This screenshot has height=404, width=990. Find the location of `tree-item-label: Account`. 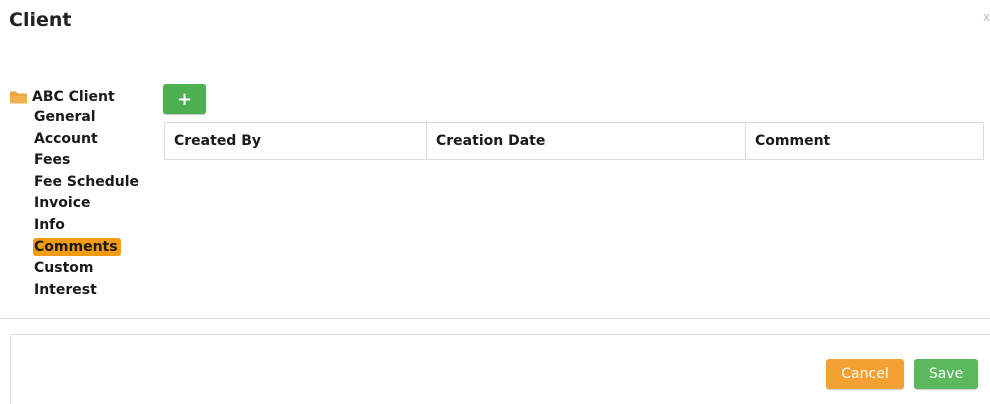

tree-item-label: Account is located at coordinates (66, 138).